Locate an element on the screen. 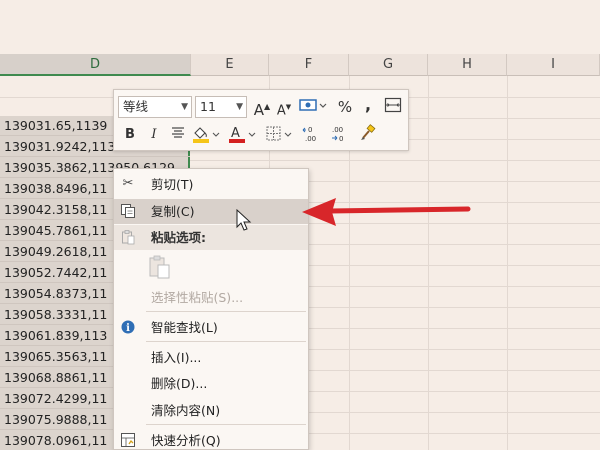 The image size is (600, 450). grow-font-icon: A is located at coordinates (259, 110).